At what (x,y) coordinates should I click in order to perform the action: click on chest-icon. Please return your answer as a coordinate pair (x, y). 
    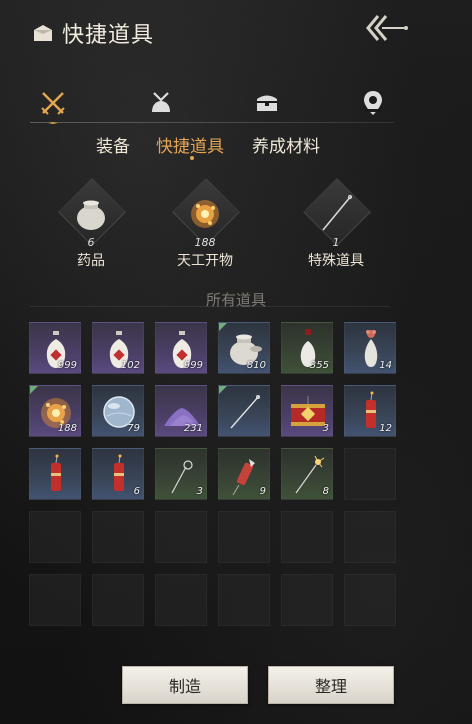
    Looking at the image, I should click on (267, 103).